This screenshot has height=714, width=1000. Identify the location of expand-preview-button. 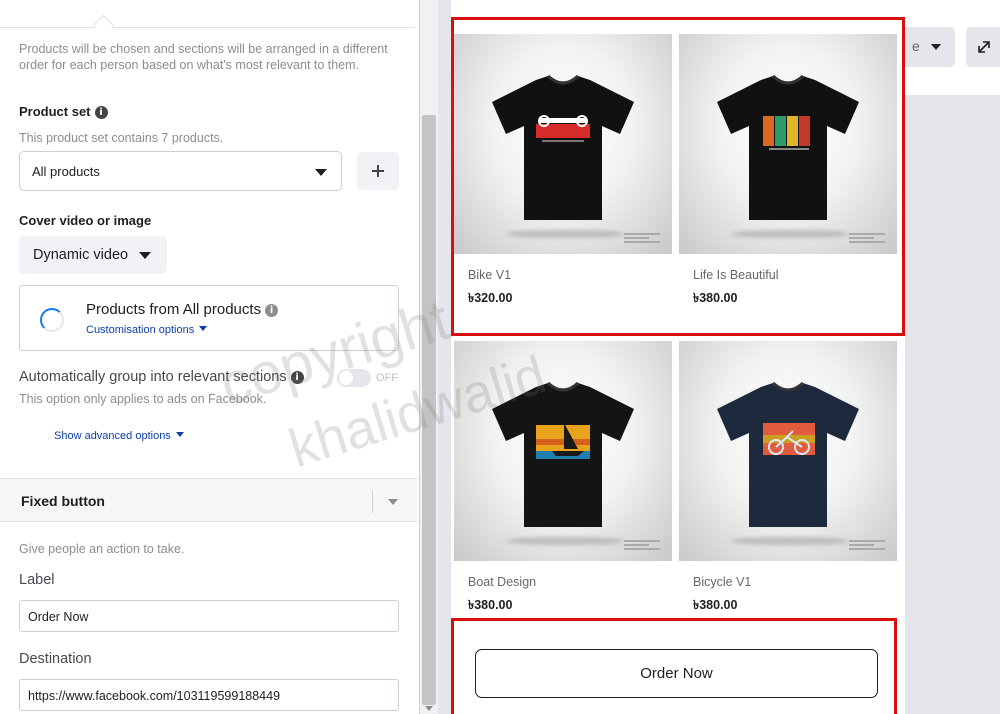
(983, 47).